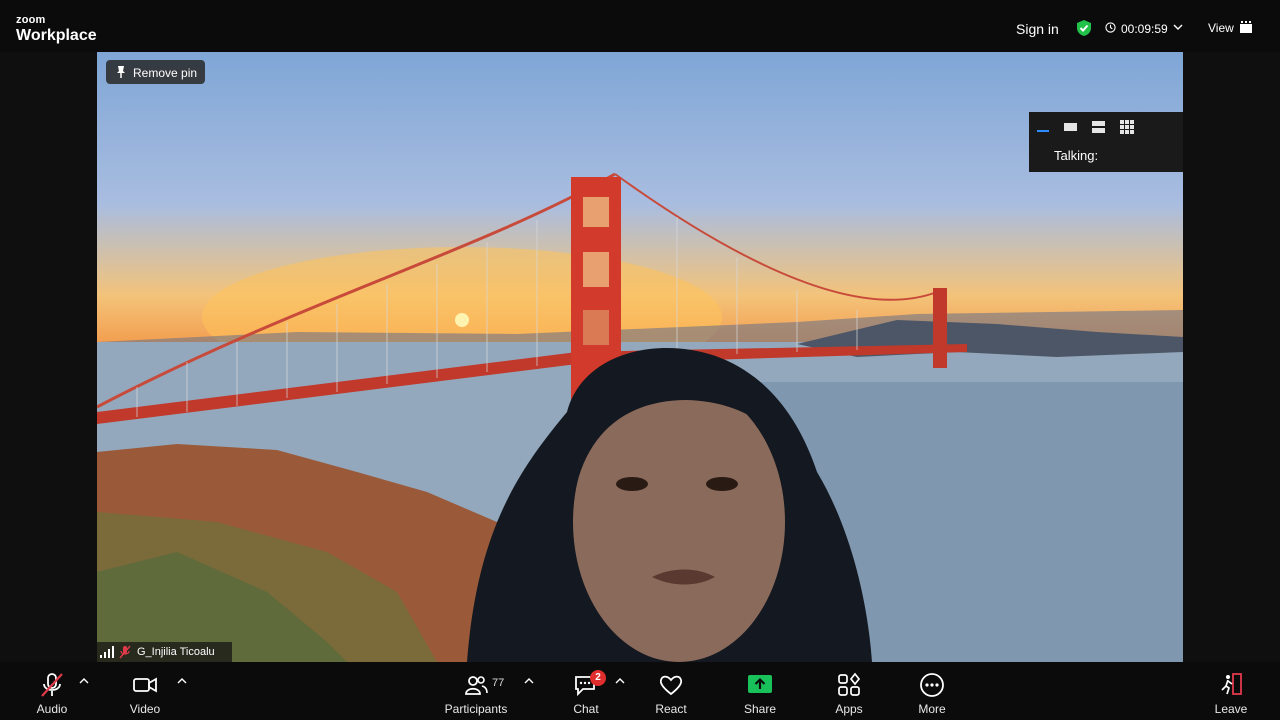  What do you see at coordinates (1127, 127) in the screenshot?
I see `grid-view-icon` at bounding box center [1127, 127].